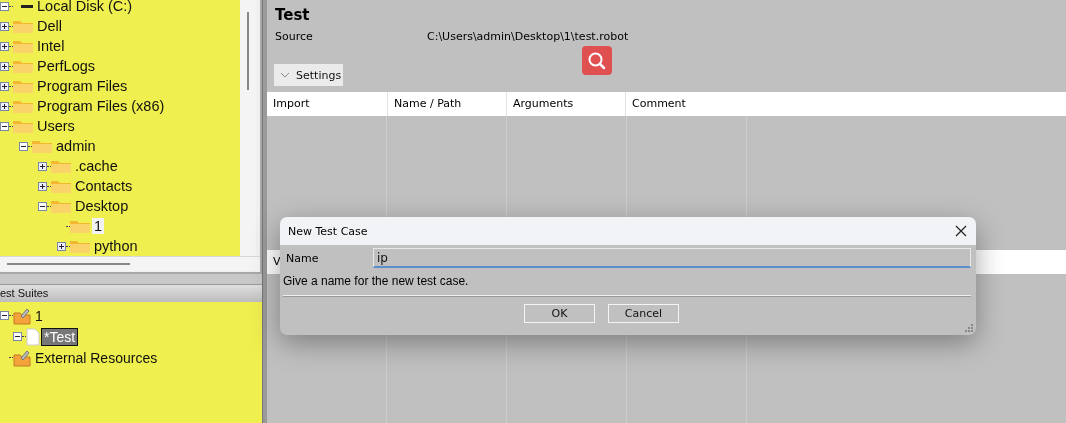 This screenshot has width=1066, height=423. I want to click on column-header: Arguments, so click(565, 104).